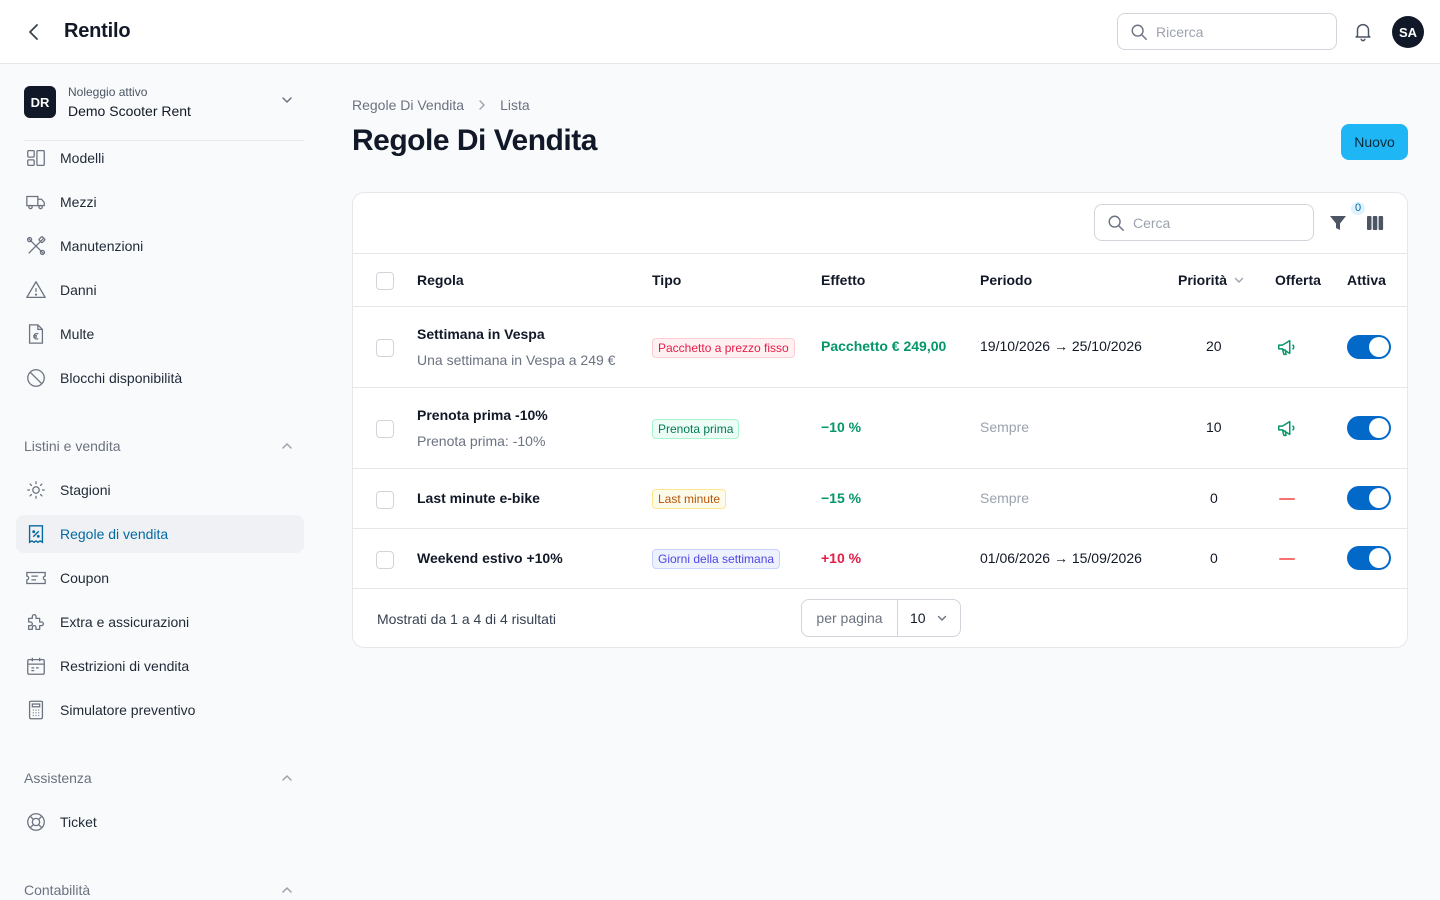  Describe the element at coordinates (85, 578) in the screenshot. I see `sidebar-item-label: Coupon` at that location.